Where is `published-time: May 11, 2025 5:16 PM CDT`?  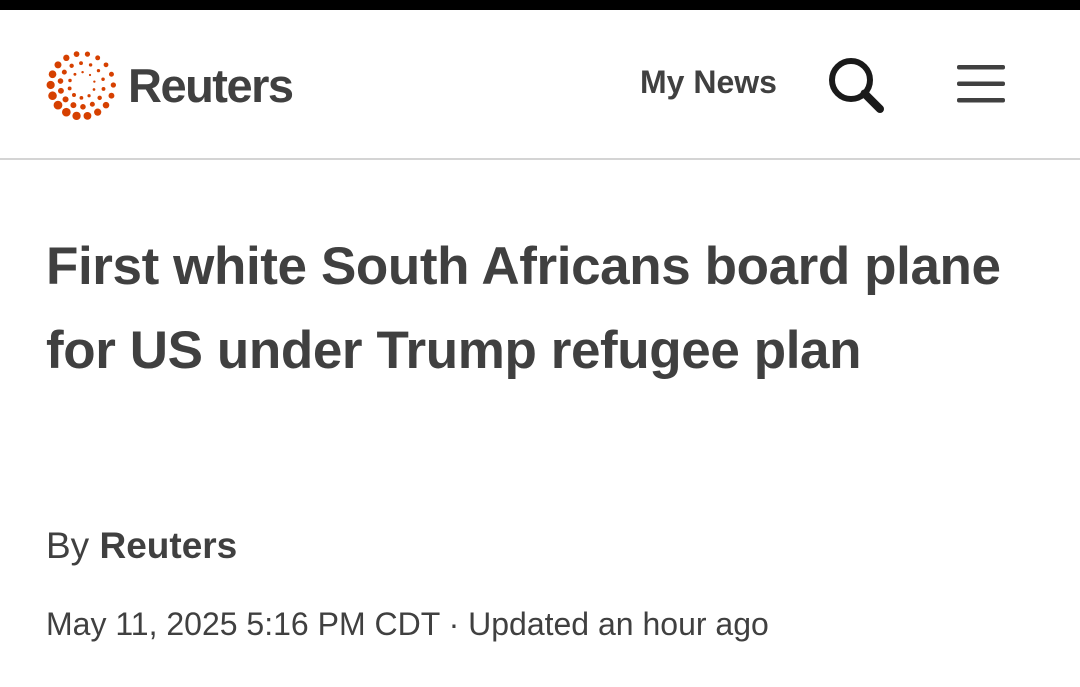 published-time: May 11, 2025 5:16 PM CDT is located at coordinates (243, 624).